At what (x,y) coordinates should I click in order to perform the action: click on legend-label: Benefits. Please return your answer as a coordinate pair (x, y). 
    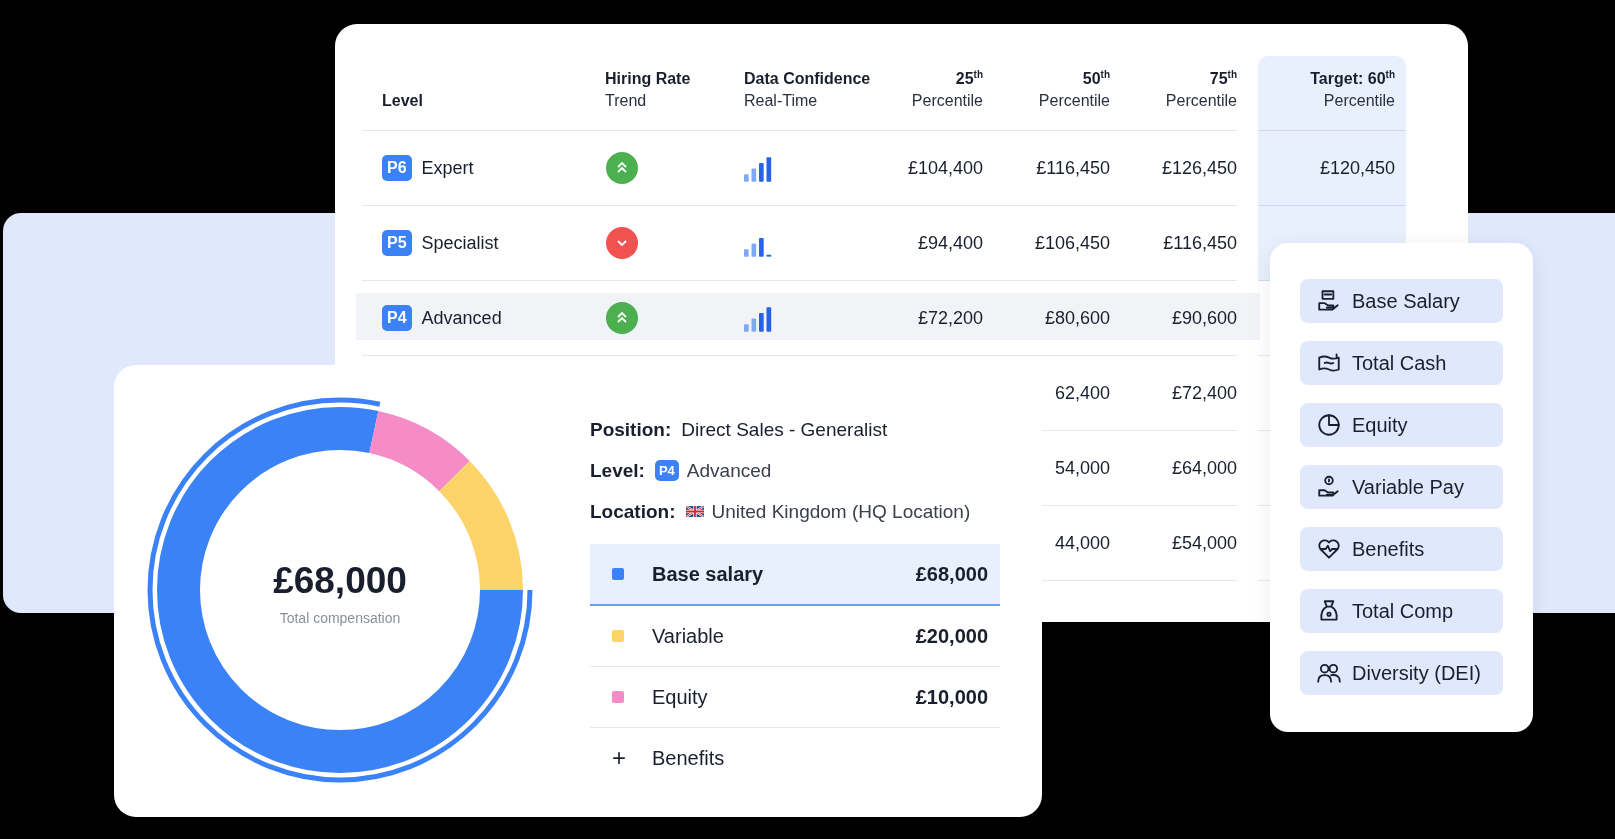
    Looking at the image, I should click on (689, 758).